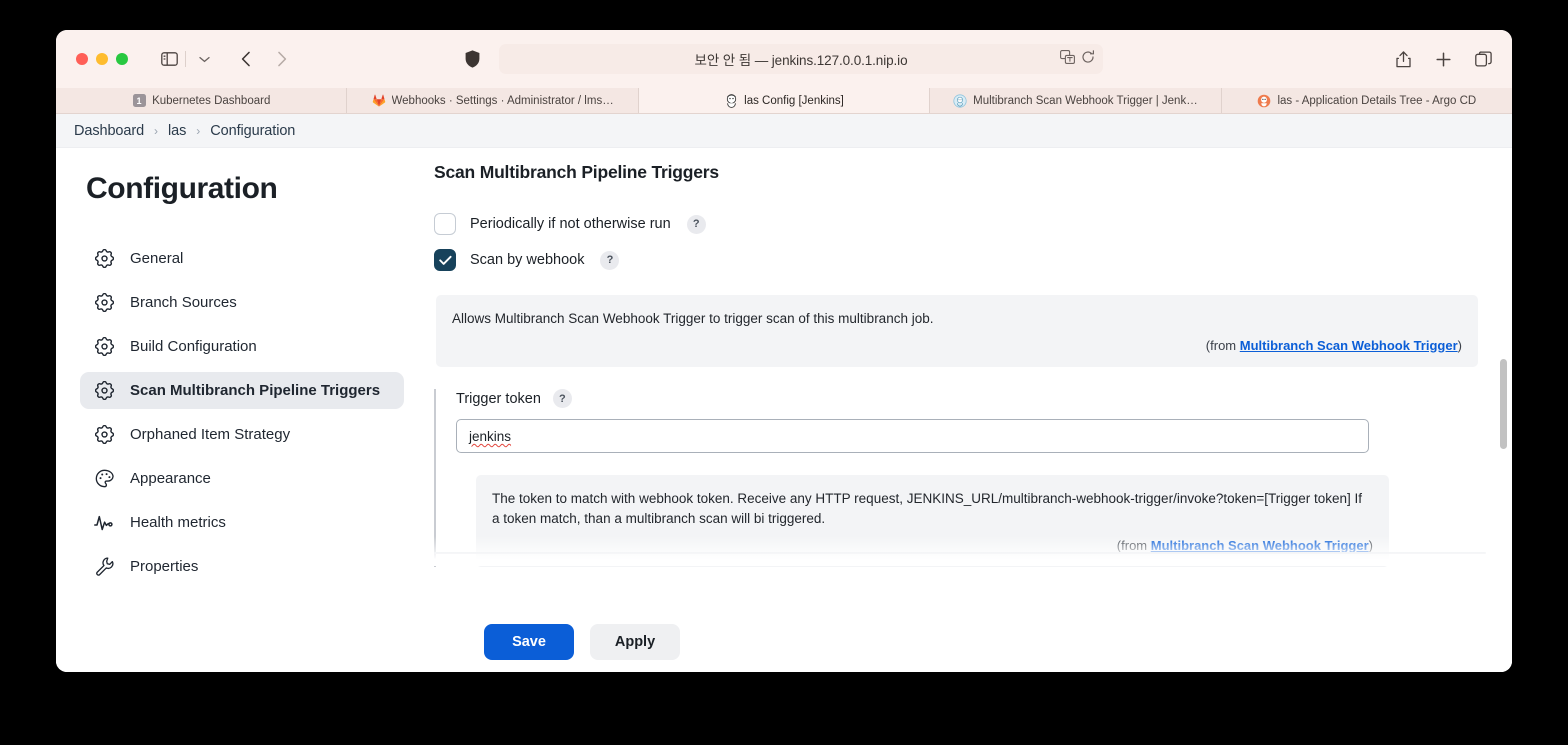 Image resolution: width=1568 pixels, height=745 pixels. What do you see at coordinates (1377, 100) in the screenshot?
I see `tab-label: las - Application Details Tree - Argo CD` at bounding box center [1377, 100].